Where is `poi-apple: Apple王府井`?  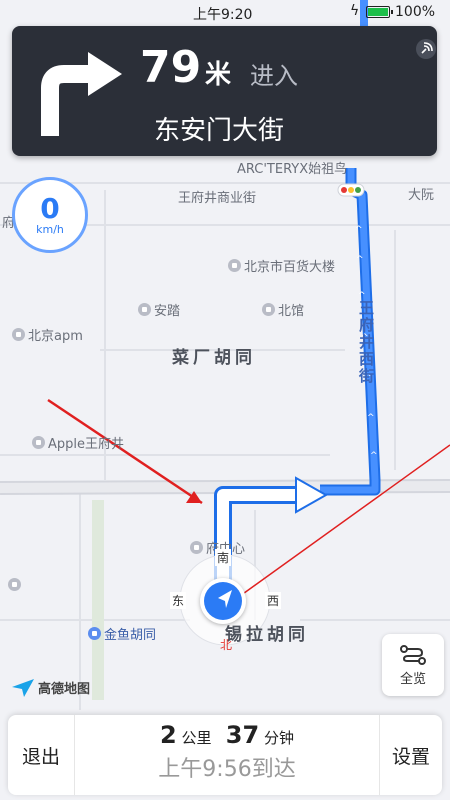
poi-apple: Apple王府井 is located at coordinates (78, 442).